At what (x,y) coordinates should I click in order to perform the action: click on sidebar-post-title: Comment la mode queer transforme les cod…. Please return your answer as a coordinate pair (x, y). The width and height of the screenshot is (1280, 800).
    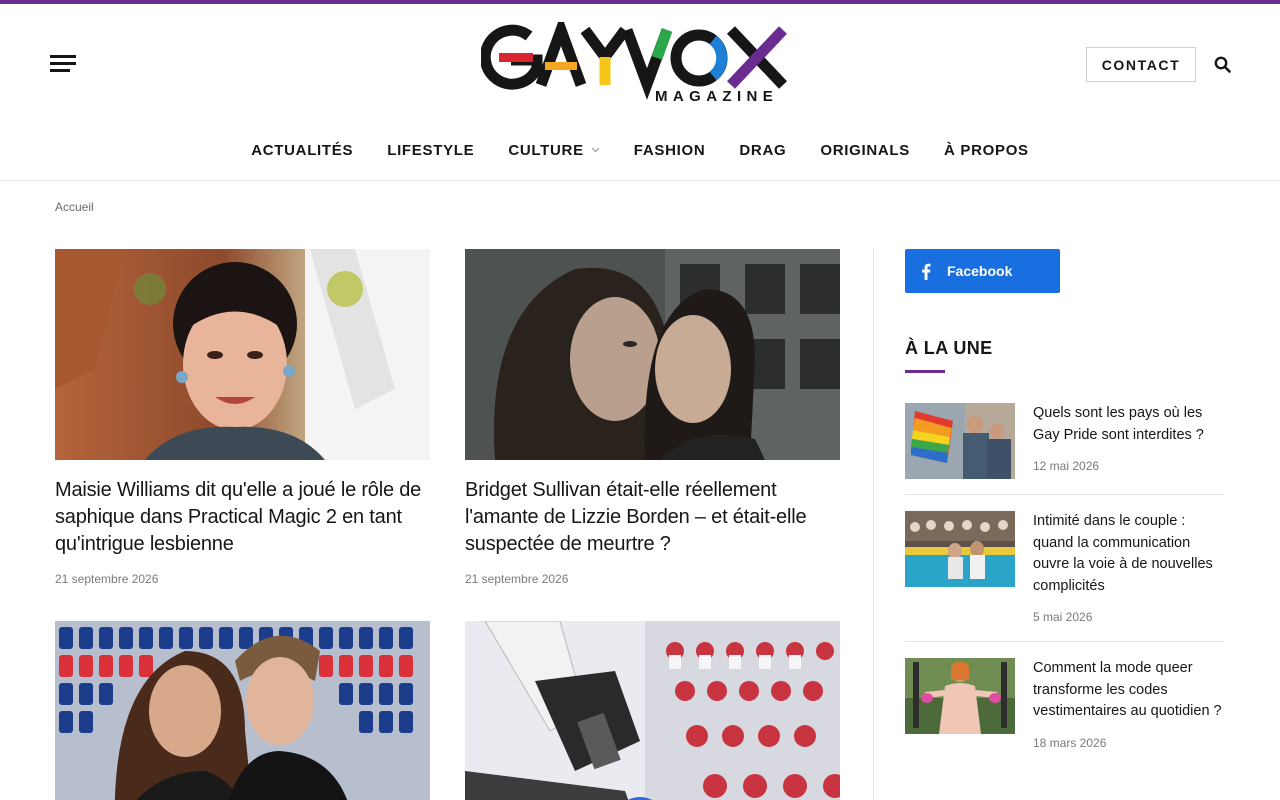
    Looking at the image, I should click on (1128, 690).